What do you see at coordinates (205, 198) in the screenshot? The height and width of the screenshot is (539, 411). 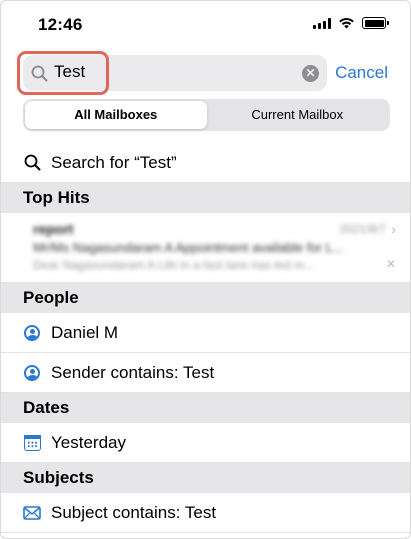 I see `section-top-hits: Top Hits` at bounding box center [205, 198].